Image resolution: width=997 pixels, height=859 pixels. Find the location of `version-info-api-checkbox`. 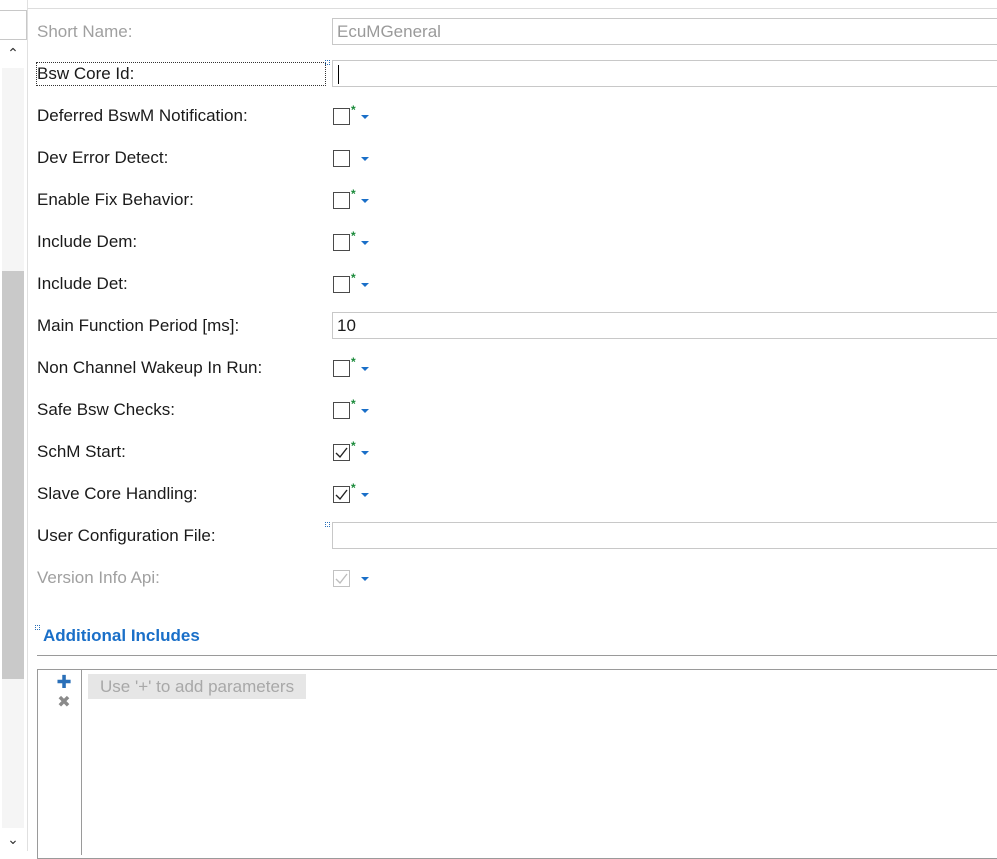

version-info-api-checkbox is located at coordinates (341, 578).